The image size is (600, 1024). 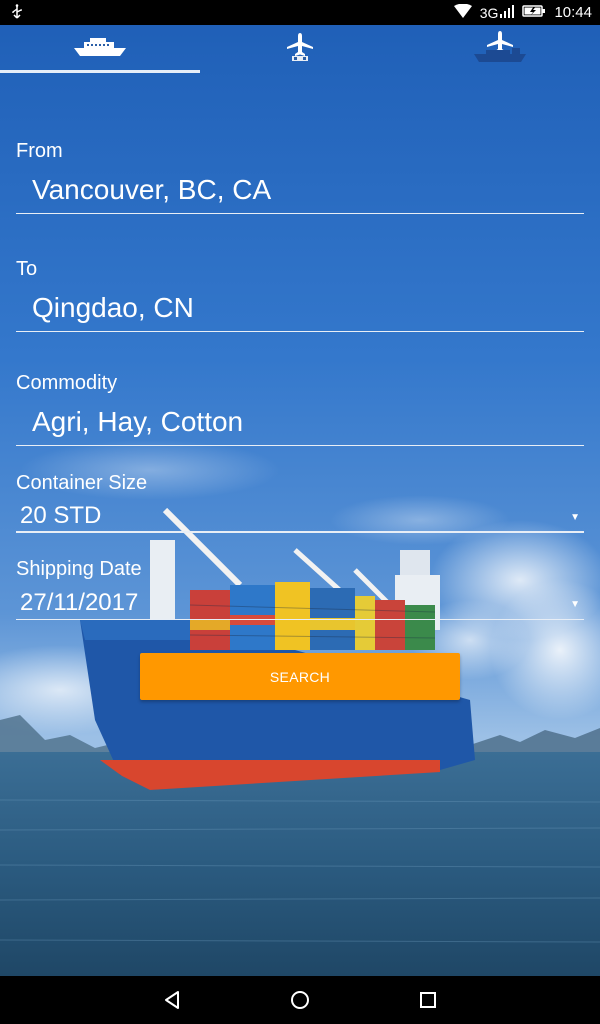 What do you see at coordinates (300, 532) in the screenshot?
I see `container-size-underline` at bounding box center [300, 532].